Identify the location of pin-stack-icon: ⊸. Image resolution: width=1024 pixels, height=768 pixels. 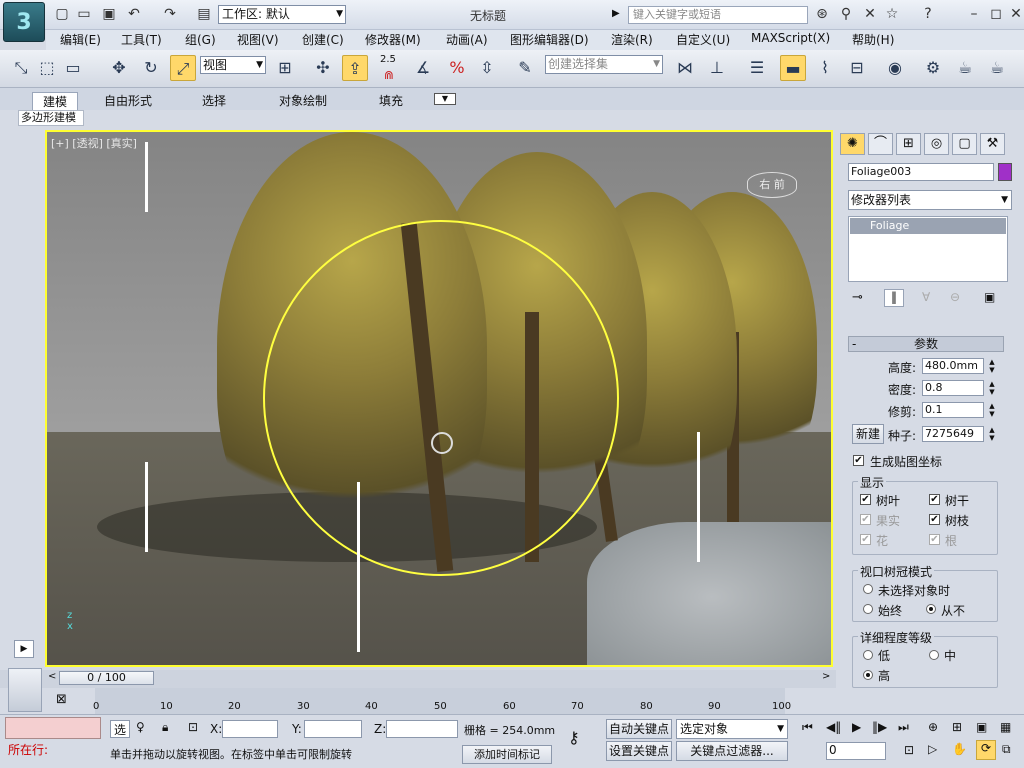
(857, 297).